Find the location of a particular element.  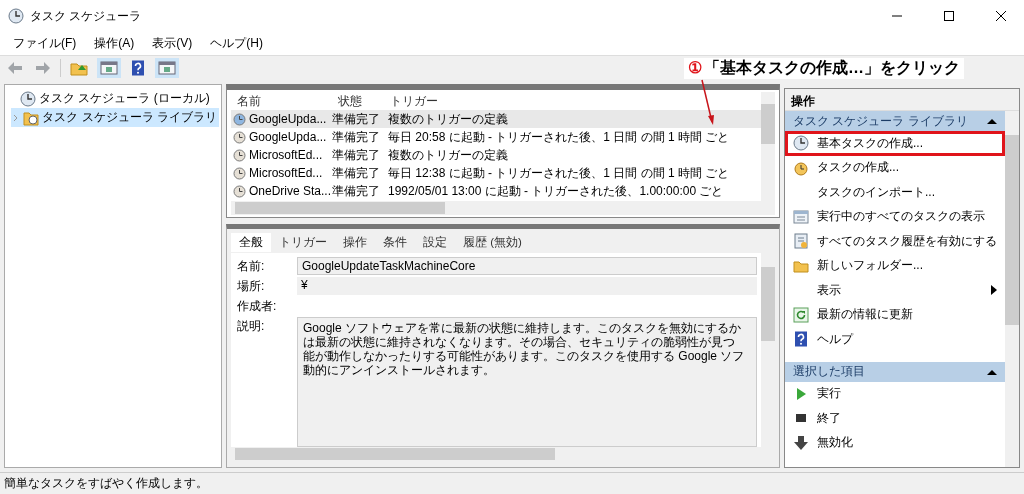

minimize-icon is located at coordinates (897, 16).